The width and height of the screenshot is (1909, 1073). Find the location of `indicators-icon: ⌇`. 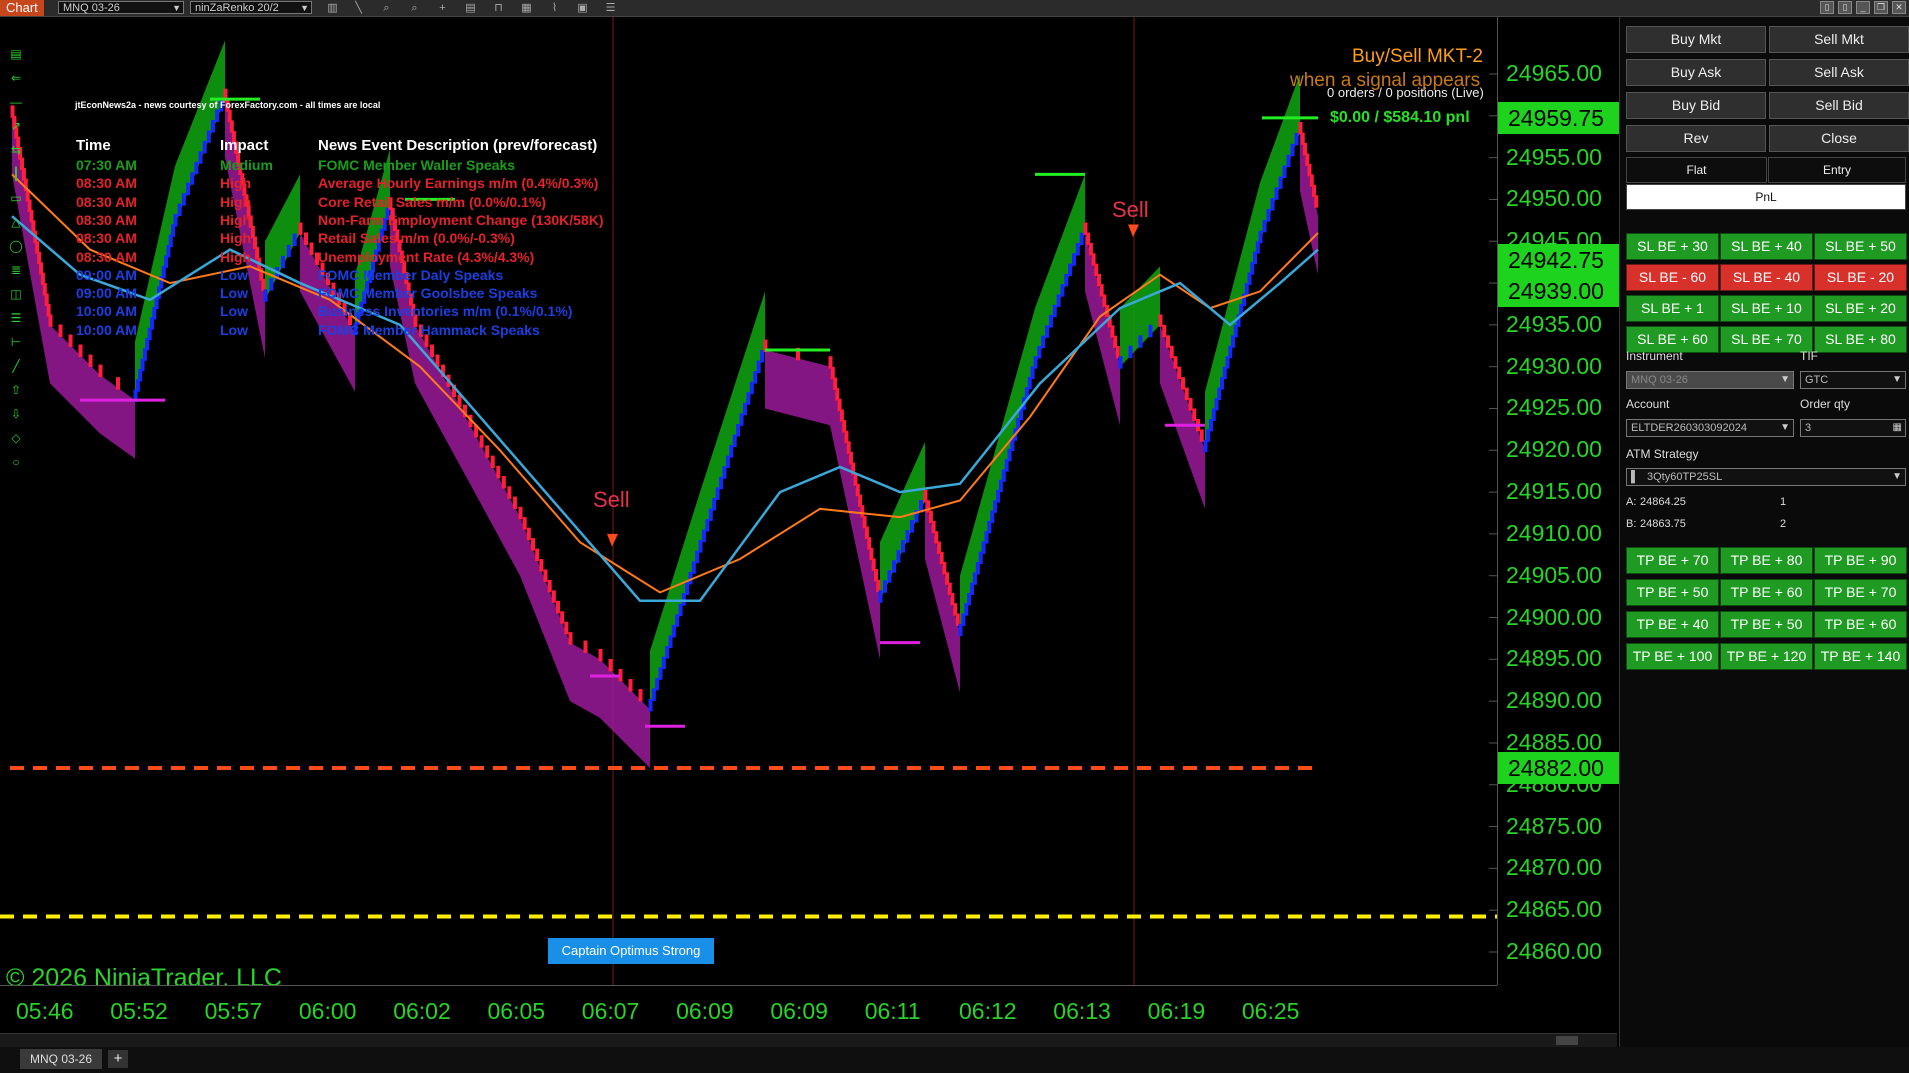

indicators-icon: ⌇ is located at coordinates (554, 8).